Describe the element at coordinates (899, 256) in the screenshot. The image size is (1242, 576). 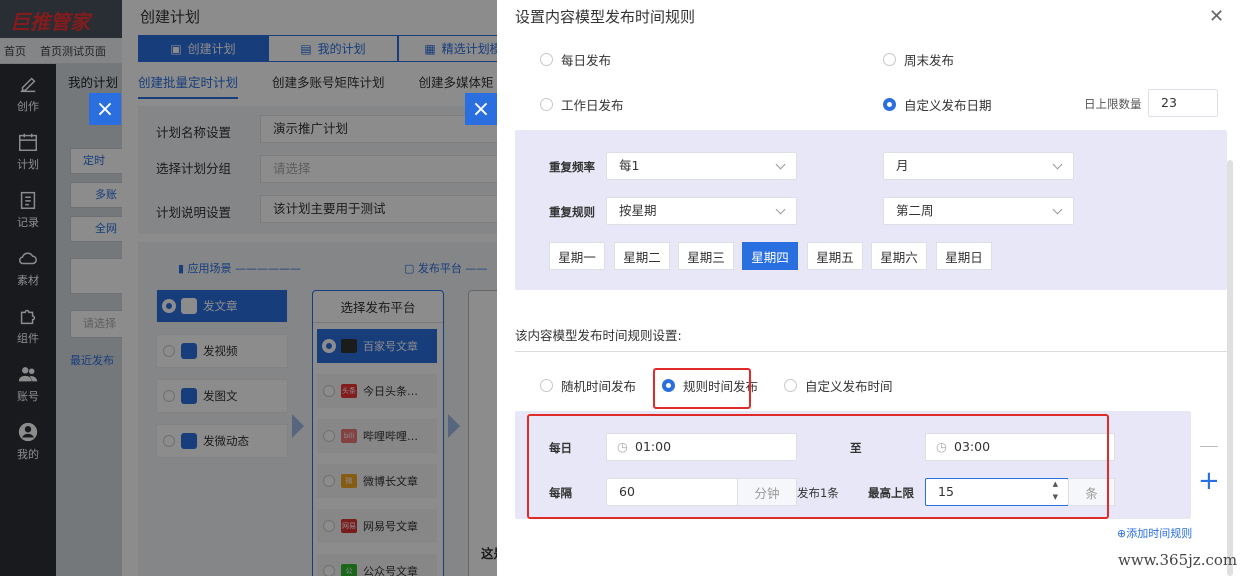
I see `weekday-sat: 星期六` at that location.